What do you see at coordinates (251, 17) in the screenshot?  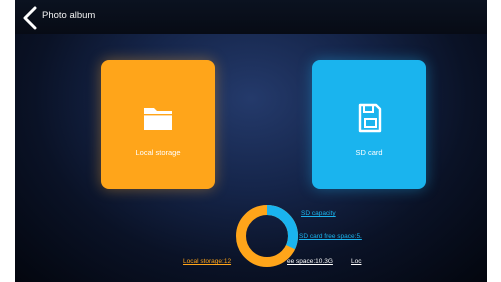 I see `top-bar: Photo album` at bounding box center [251, 17].